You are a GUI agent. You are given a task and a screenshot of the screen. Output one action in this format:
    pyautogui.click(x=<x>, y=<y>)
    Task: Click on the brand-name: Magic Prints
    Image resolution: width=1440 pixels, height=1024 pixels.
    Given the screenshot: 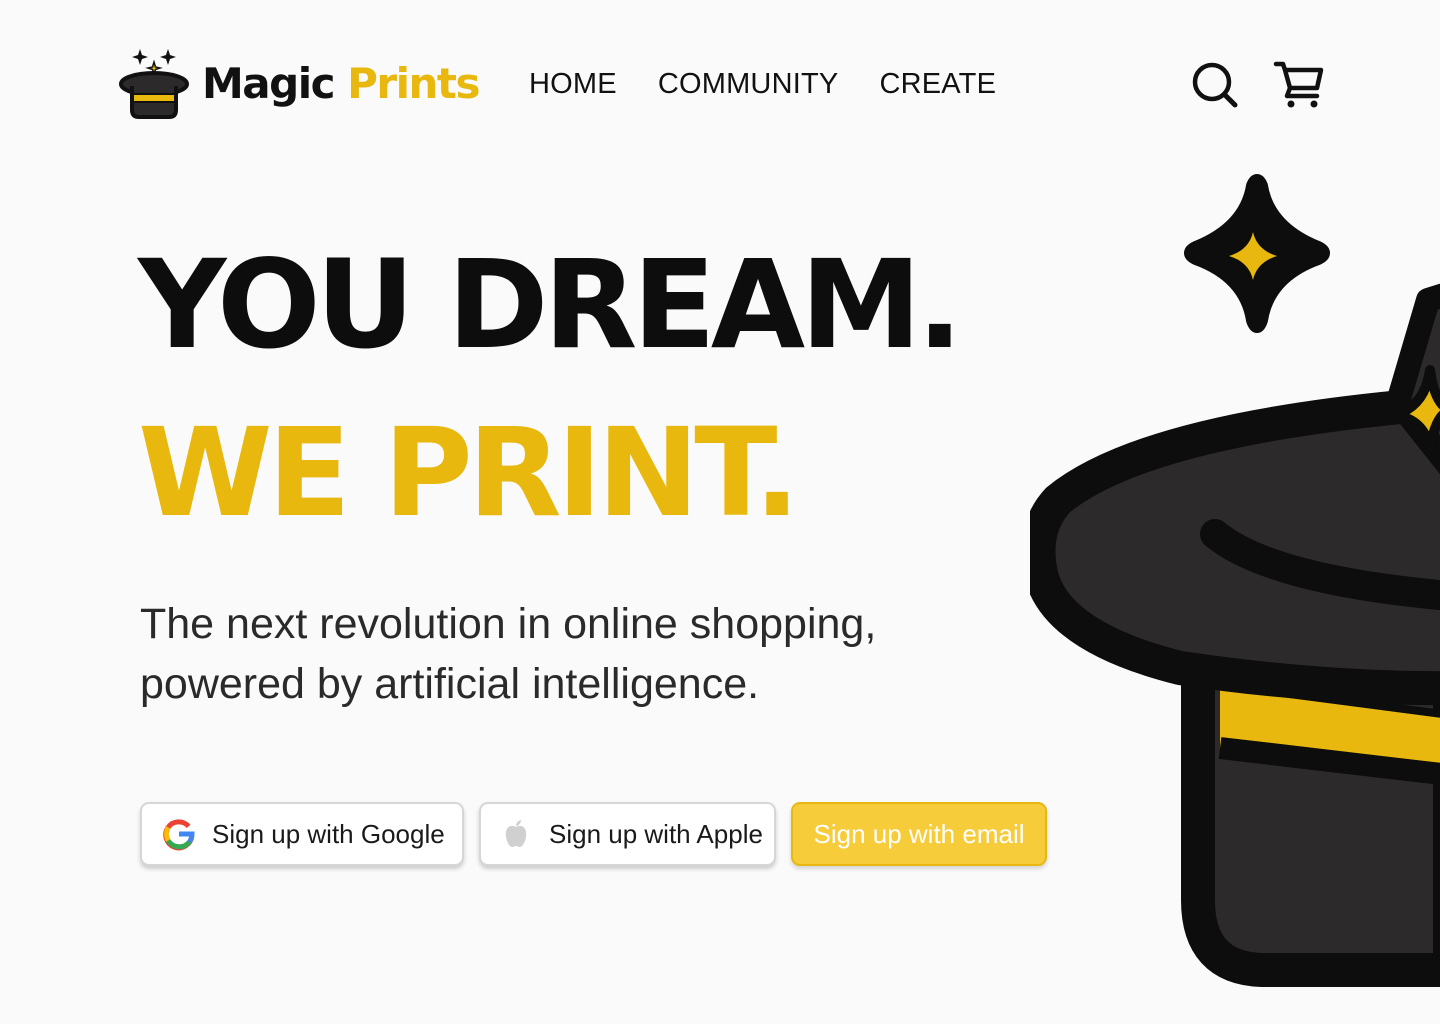 What is the action you would take?
    pyautogui.click(x=341, y=84)
    